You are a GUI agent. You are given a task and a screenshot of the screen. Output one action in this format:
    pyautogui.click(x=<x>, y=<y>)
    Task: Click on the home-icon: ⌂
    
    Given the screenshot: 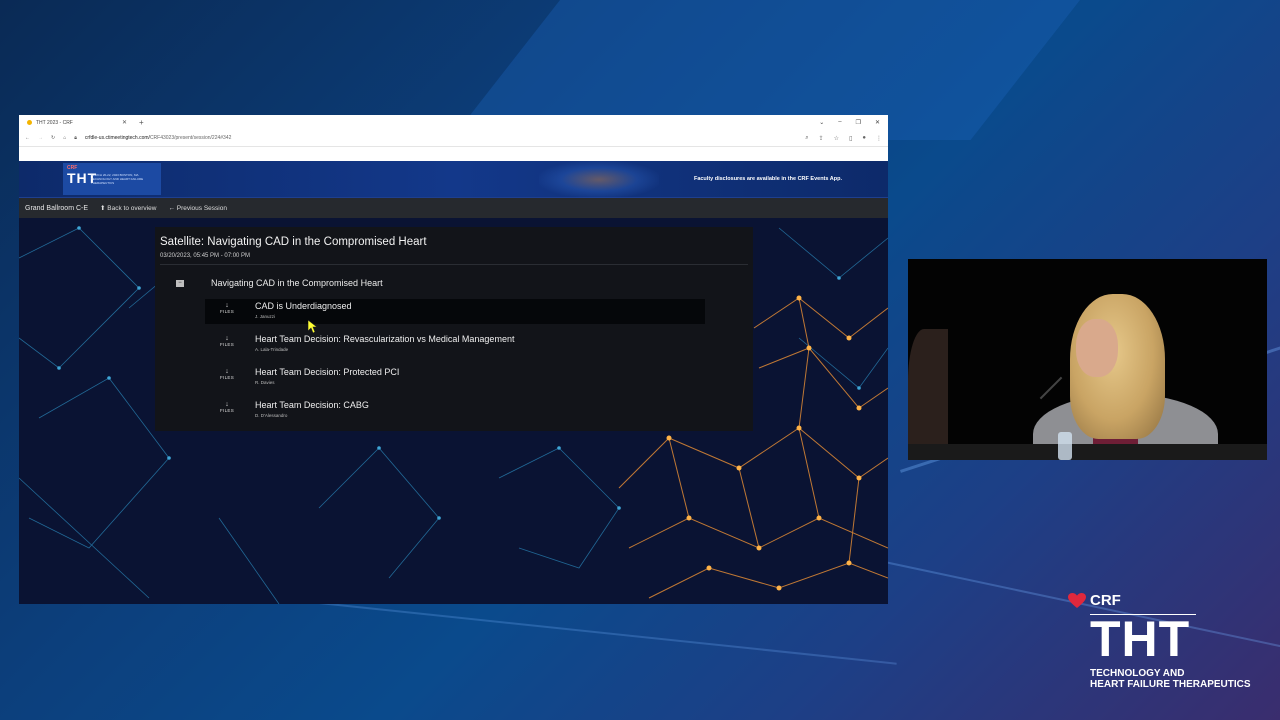 What is the action you would take?
    pyautogui.click(x=64, y=138)
    